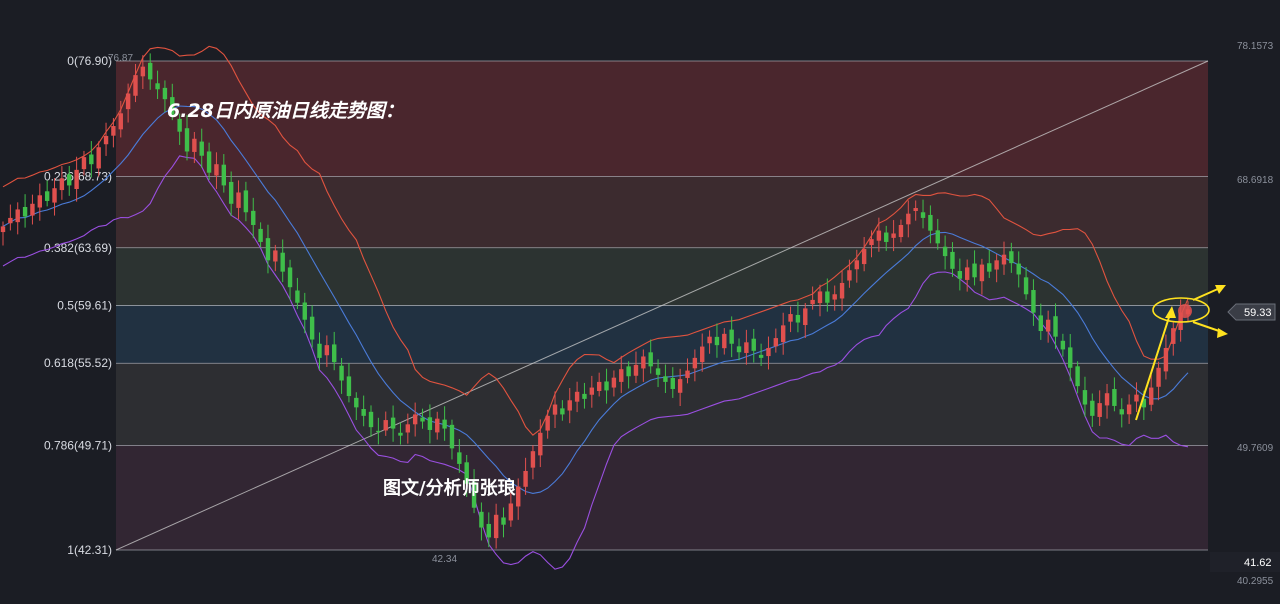 This screenshot has height=604, width=1280. I want to click on right-axis-label: 68.6918, so click(1255, 180).